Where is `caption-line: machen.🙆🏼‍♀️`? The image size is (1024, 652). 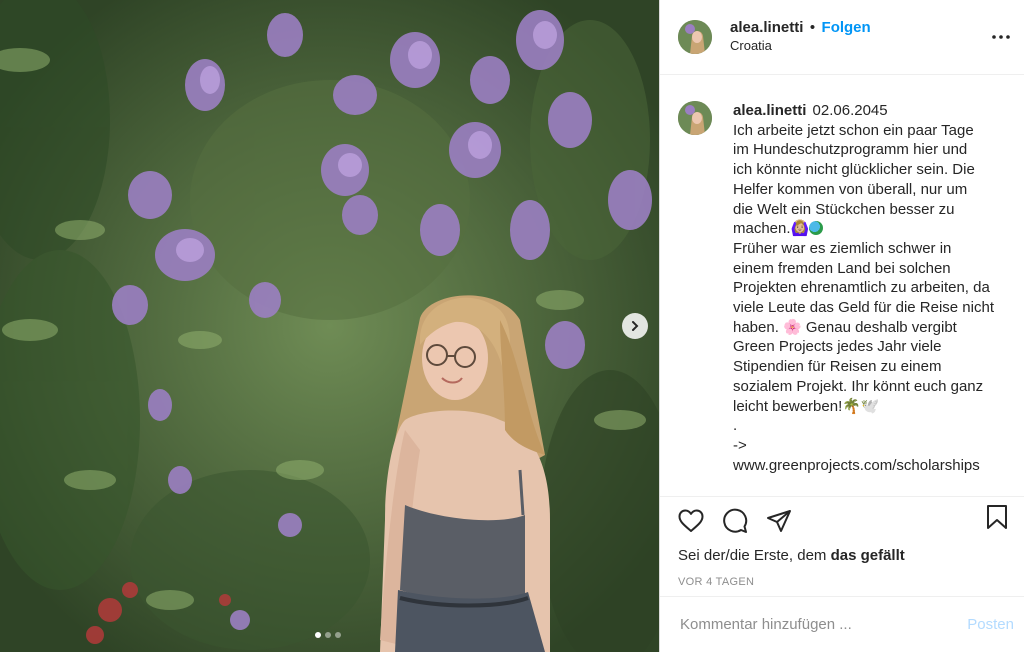
caption-line: machen.🙆🏼‍♀️ is located at coordinates (771, 229).